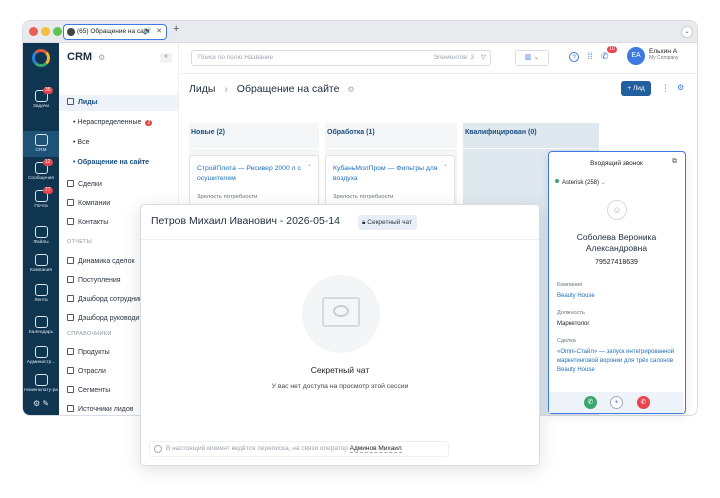  I want to click on notifications-icon: ✆ 10, so click(609, 53).